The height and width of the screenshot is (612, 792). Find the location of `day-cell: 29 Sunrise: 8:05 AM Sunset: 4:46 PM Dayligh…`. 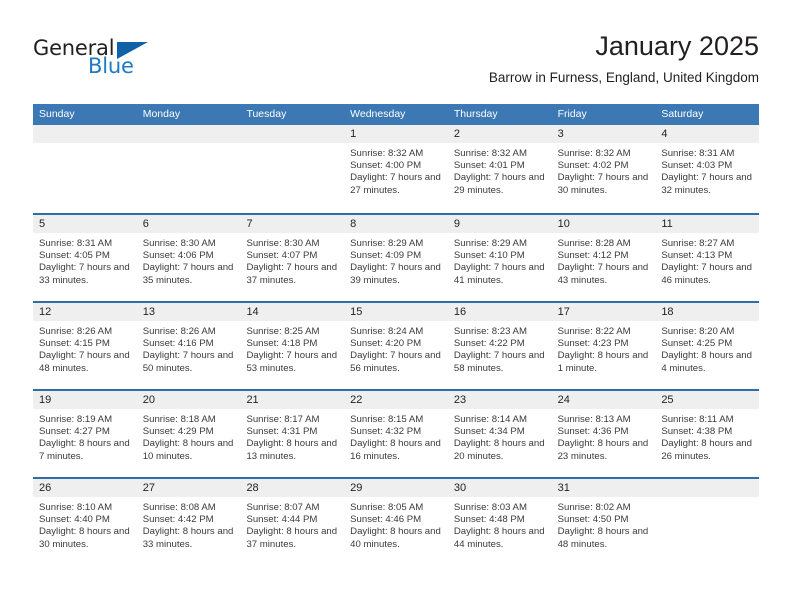

day-cell: 29 Sunrise: 8:05 AM Sunset: 4:46 PM Dayligh… is located at coordinates (396, 522).